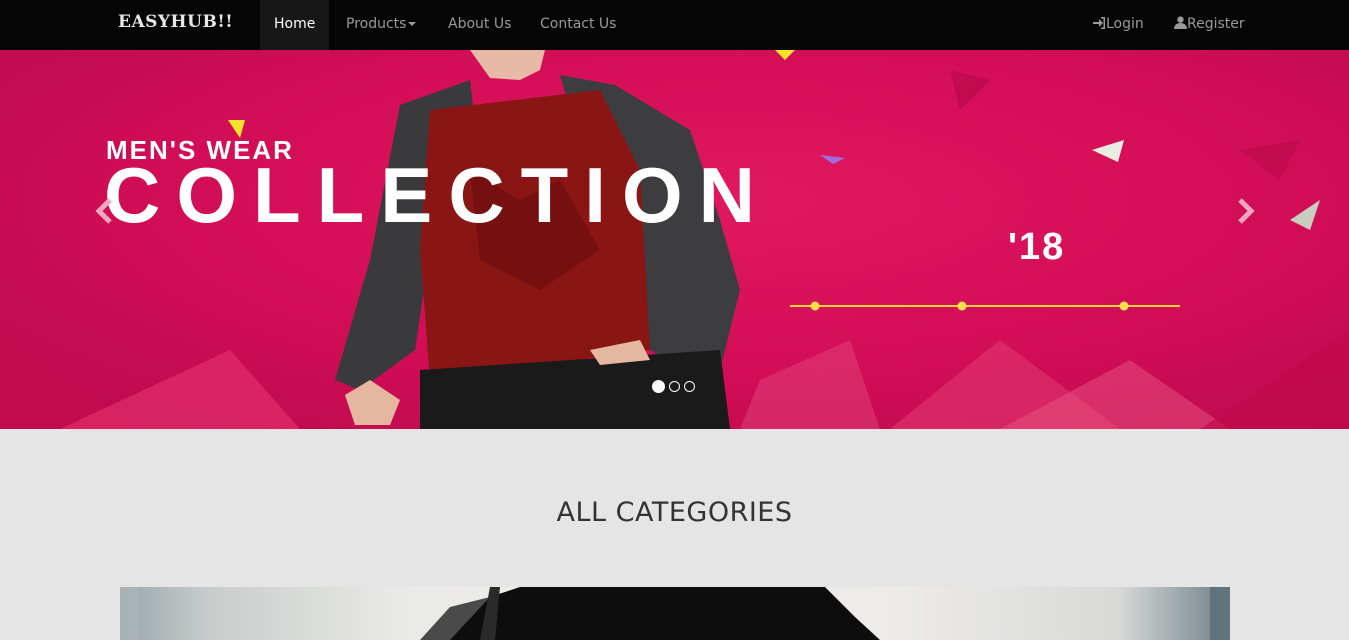  I want to click on chevron-right-icon, so click(1246, 211).